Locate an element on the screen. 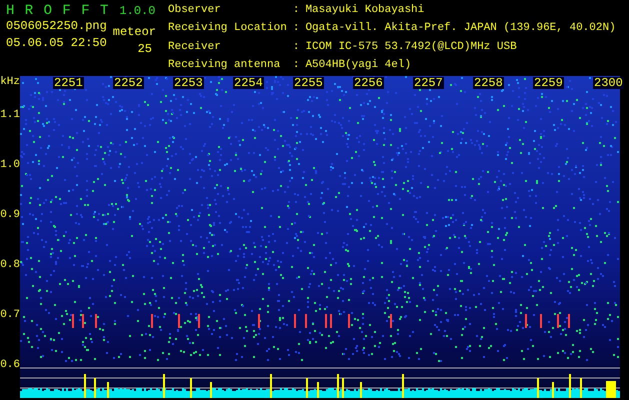 The width and height of the screenshot is (629, 400). time-label: 2256 is located at coordinates (368, 83).